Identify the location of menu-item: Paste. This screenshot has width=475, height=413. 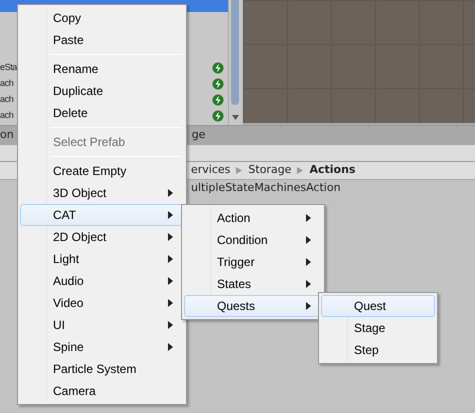
(102, 40).